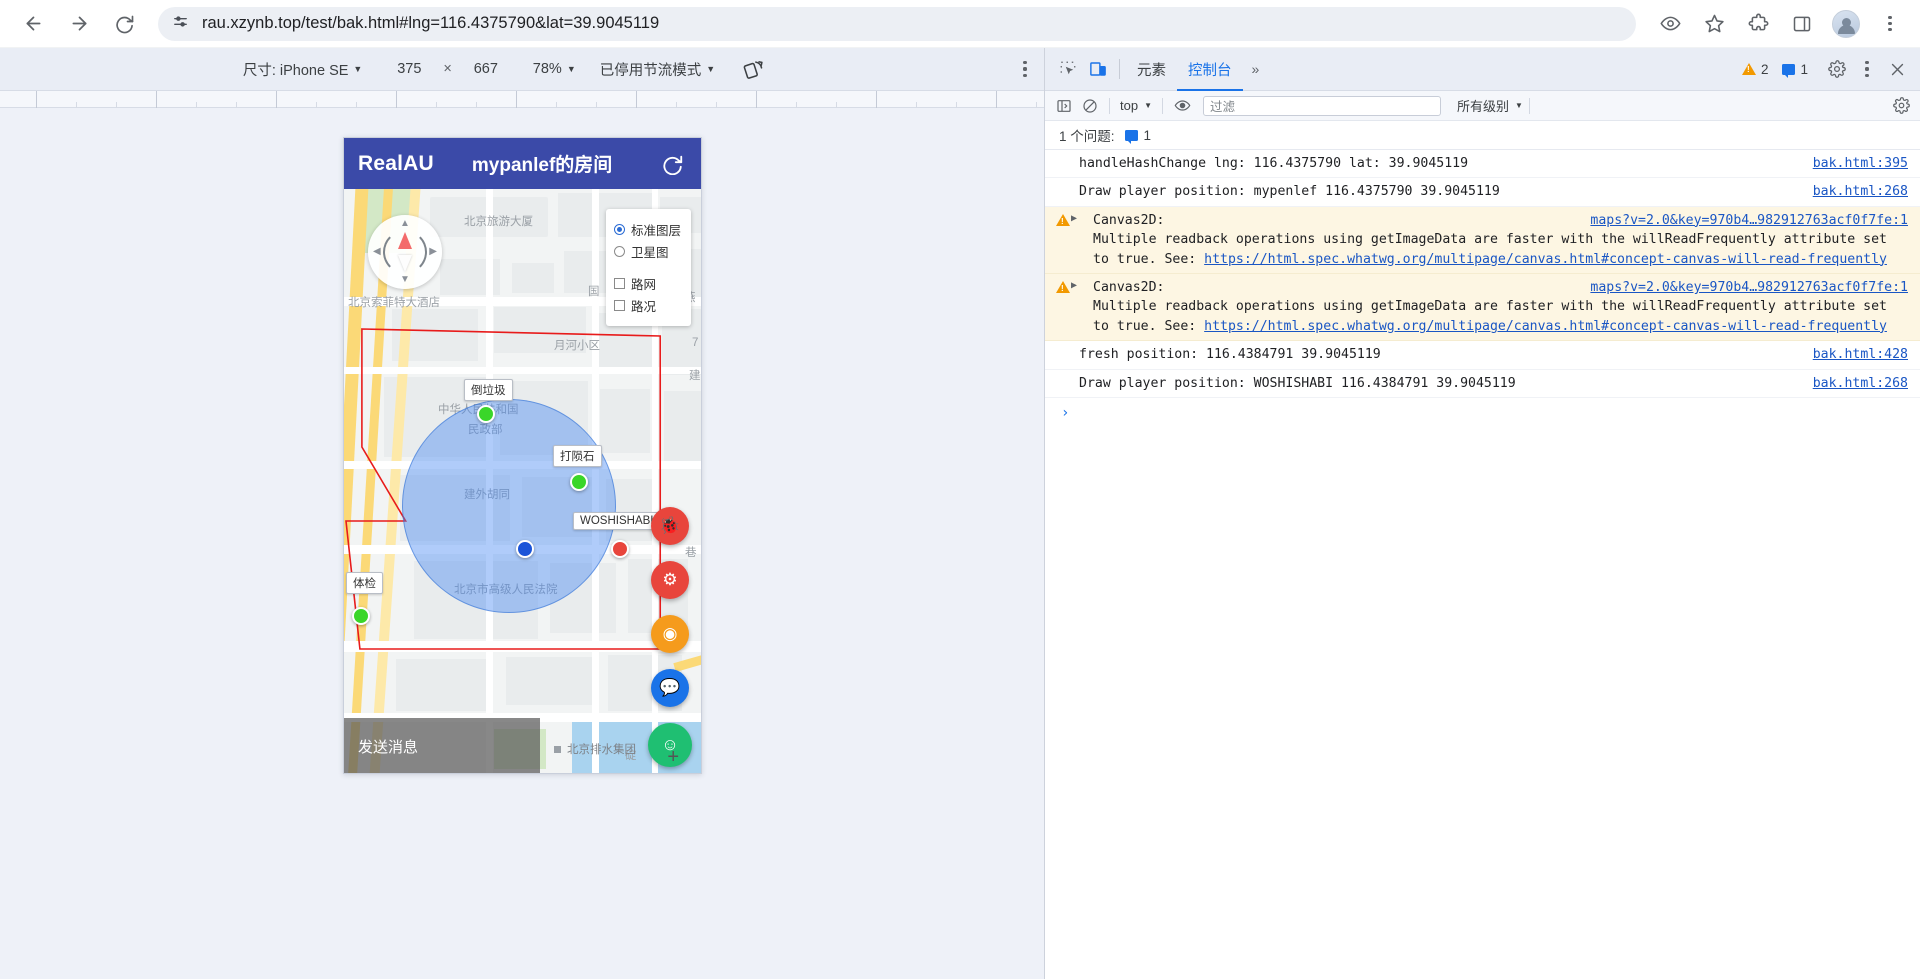  I want to click on console-level-select: 所有级别 ▼, so click(1490, 105).